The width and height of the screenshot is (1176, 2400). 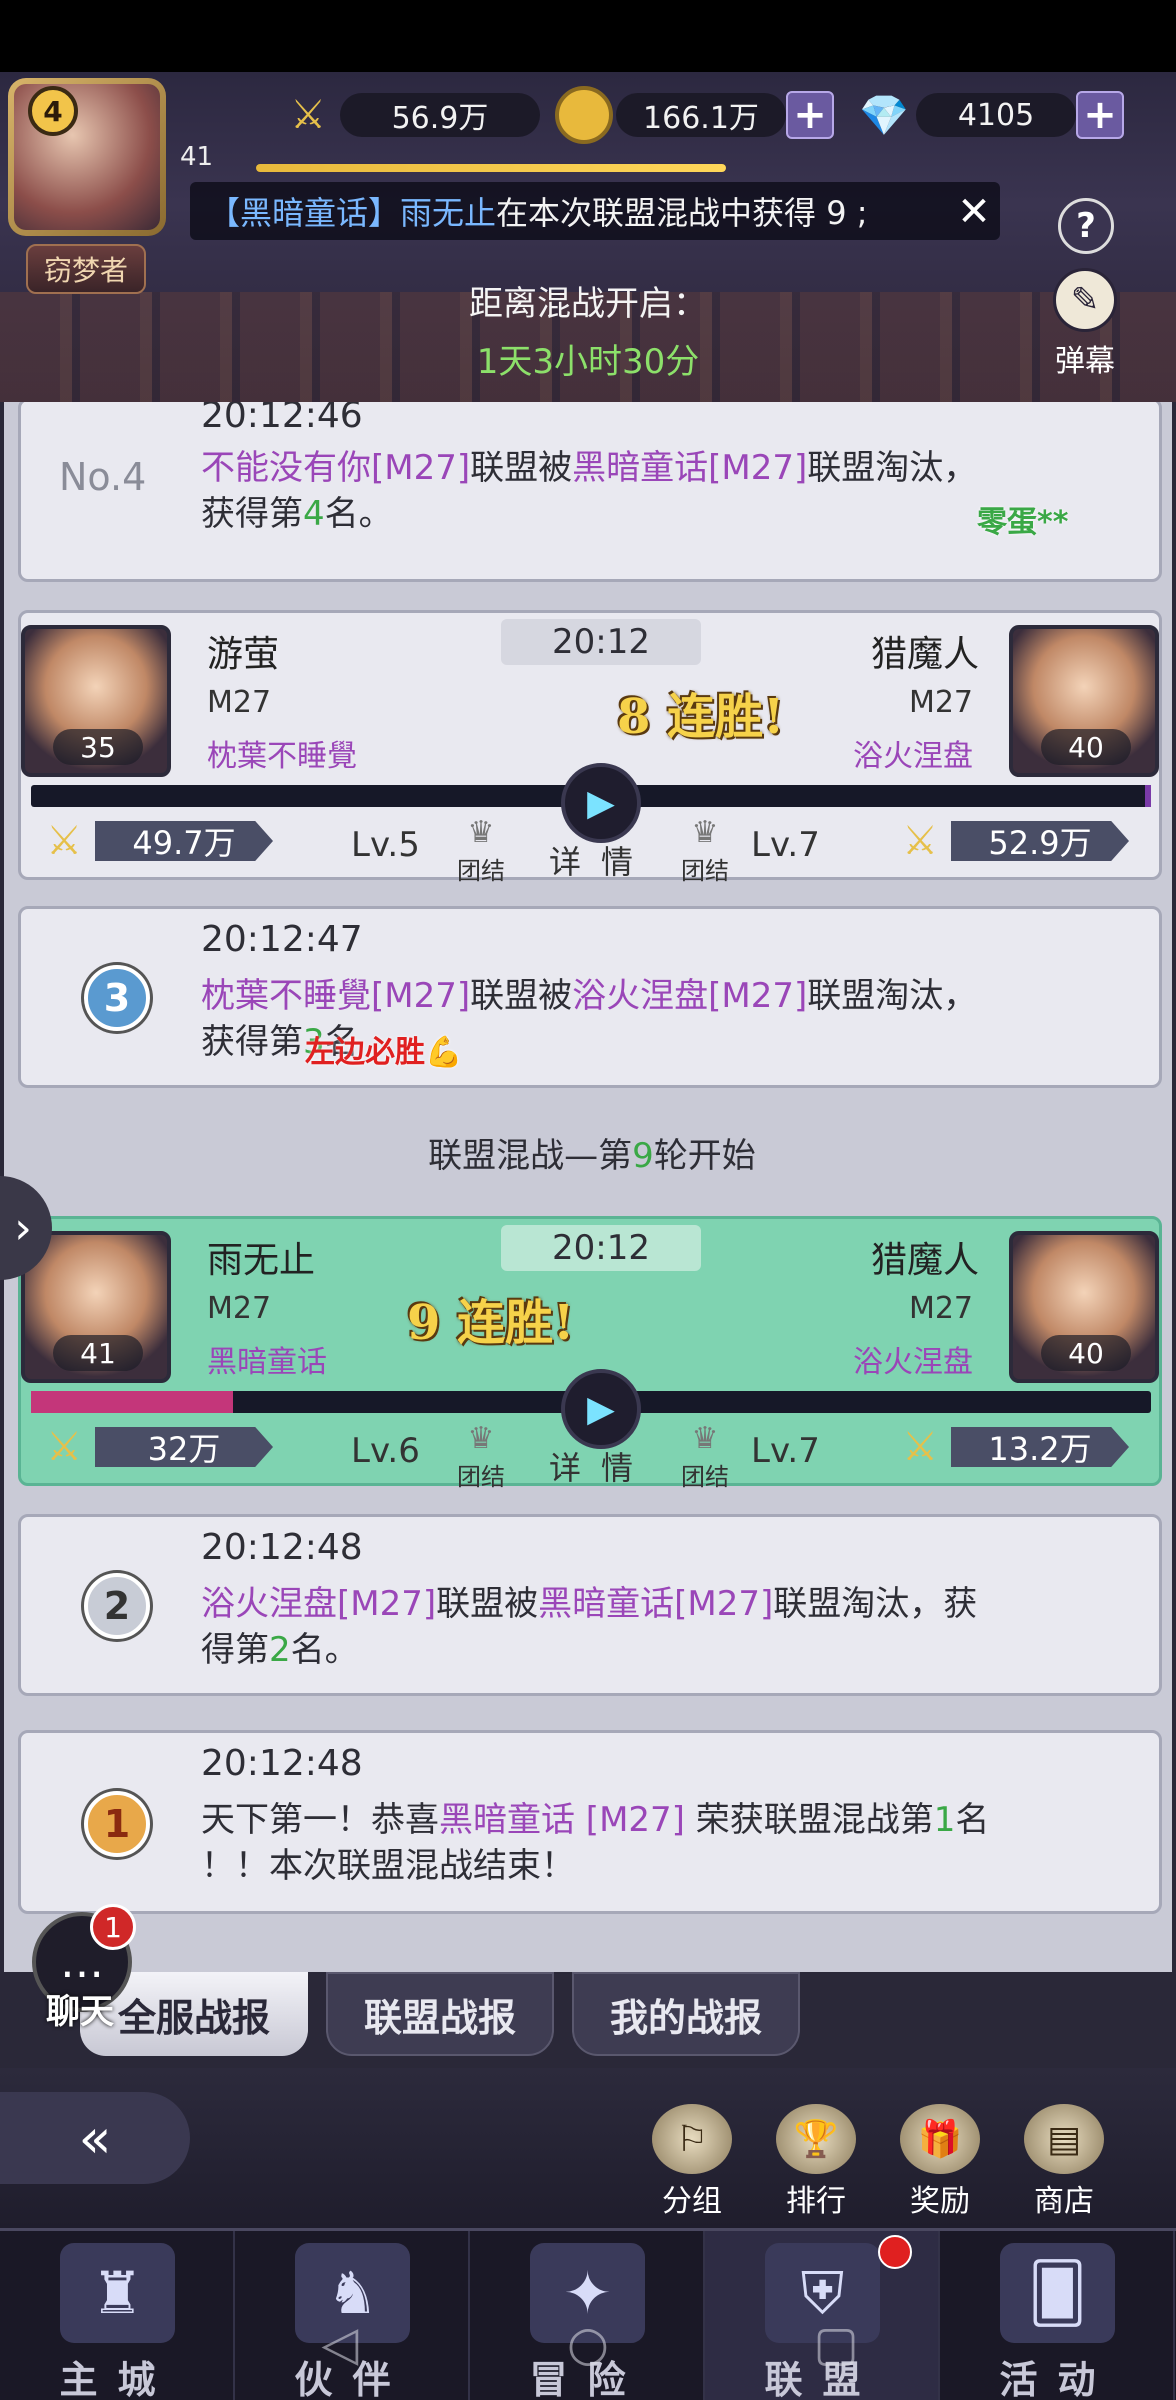 What do you see at coordinates (117, 1824) in the screenshot?
I see `gold-medal-icon: 1` at bounding box center [117, 1824].